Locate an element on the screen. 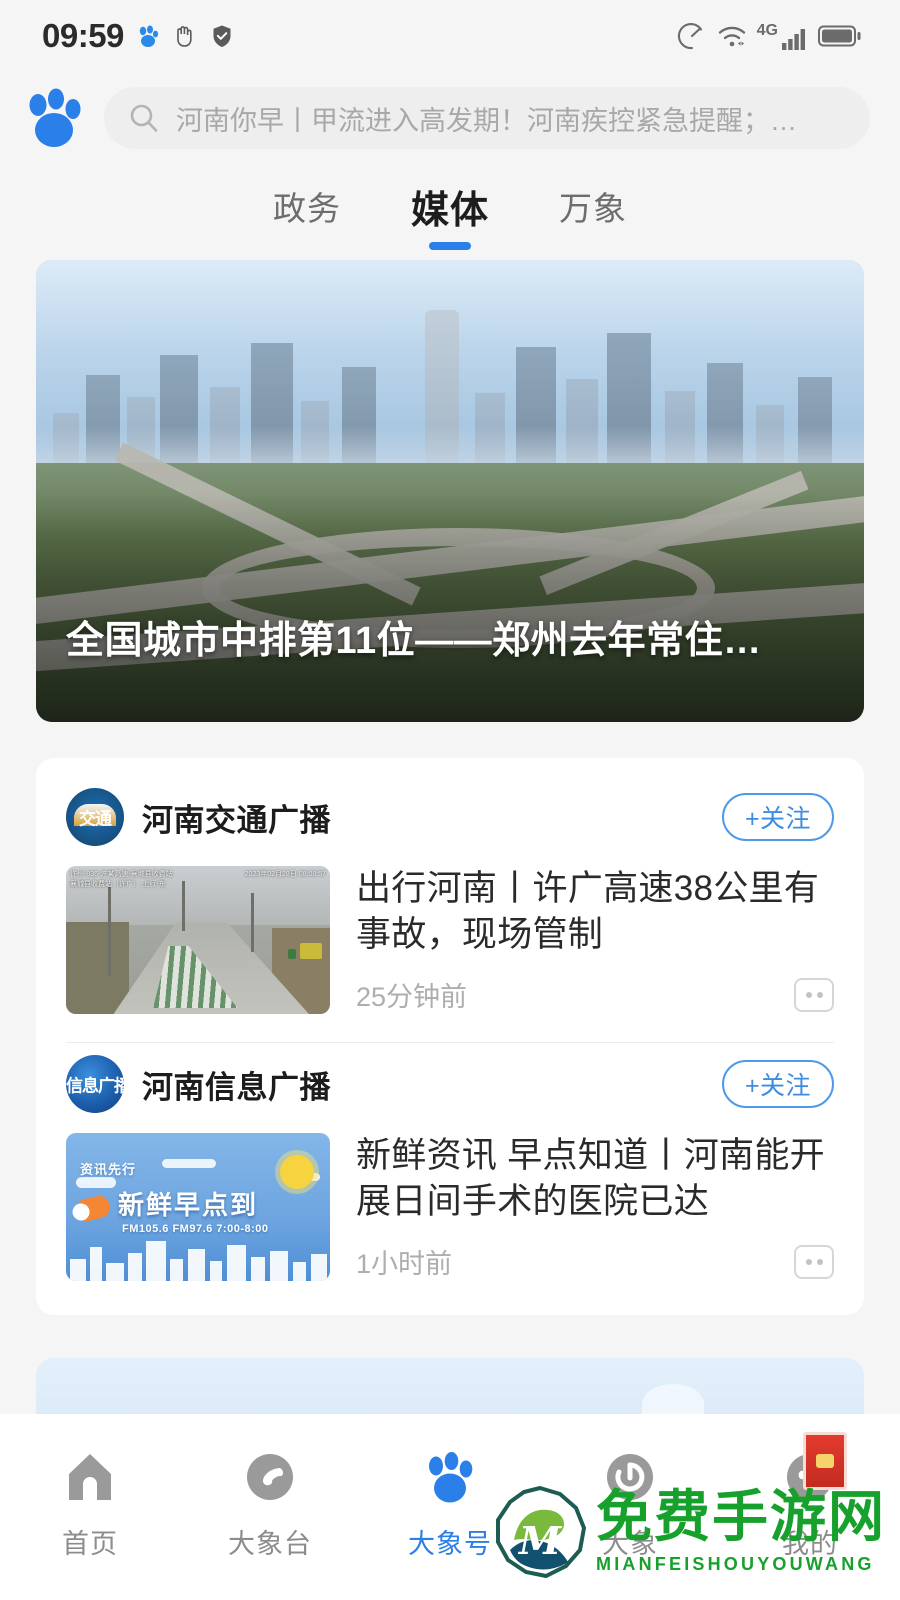  category-tab-bar: 政务 媒体 万象 is located at coordinates (450, 208).